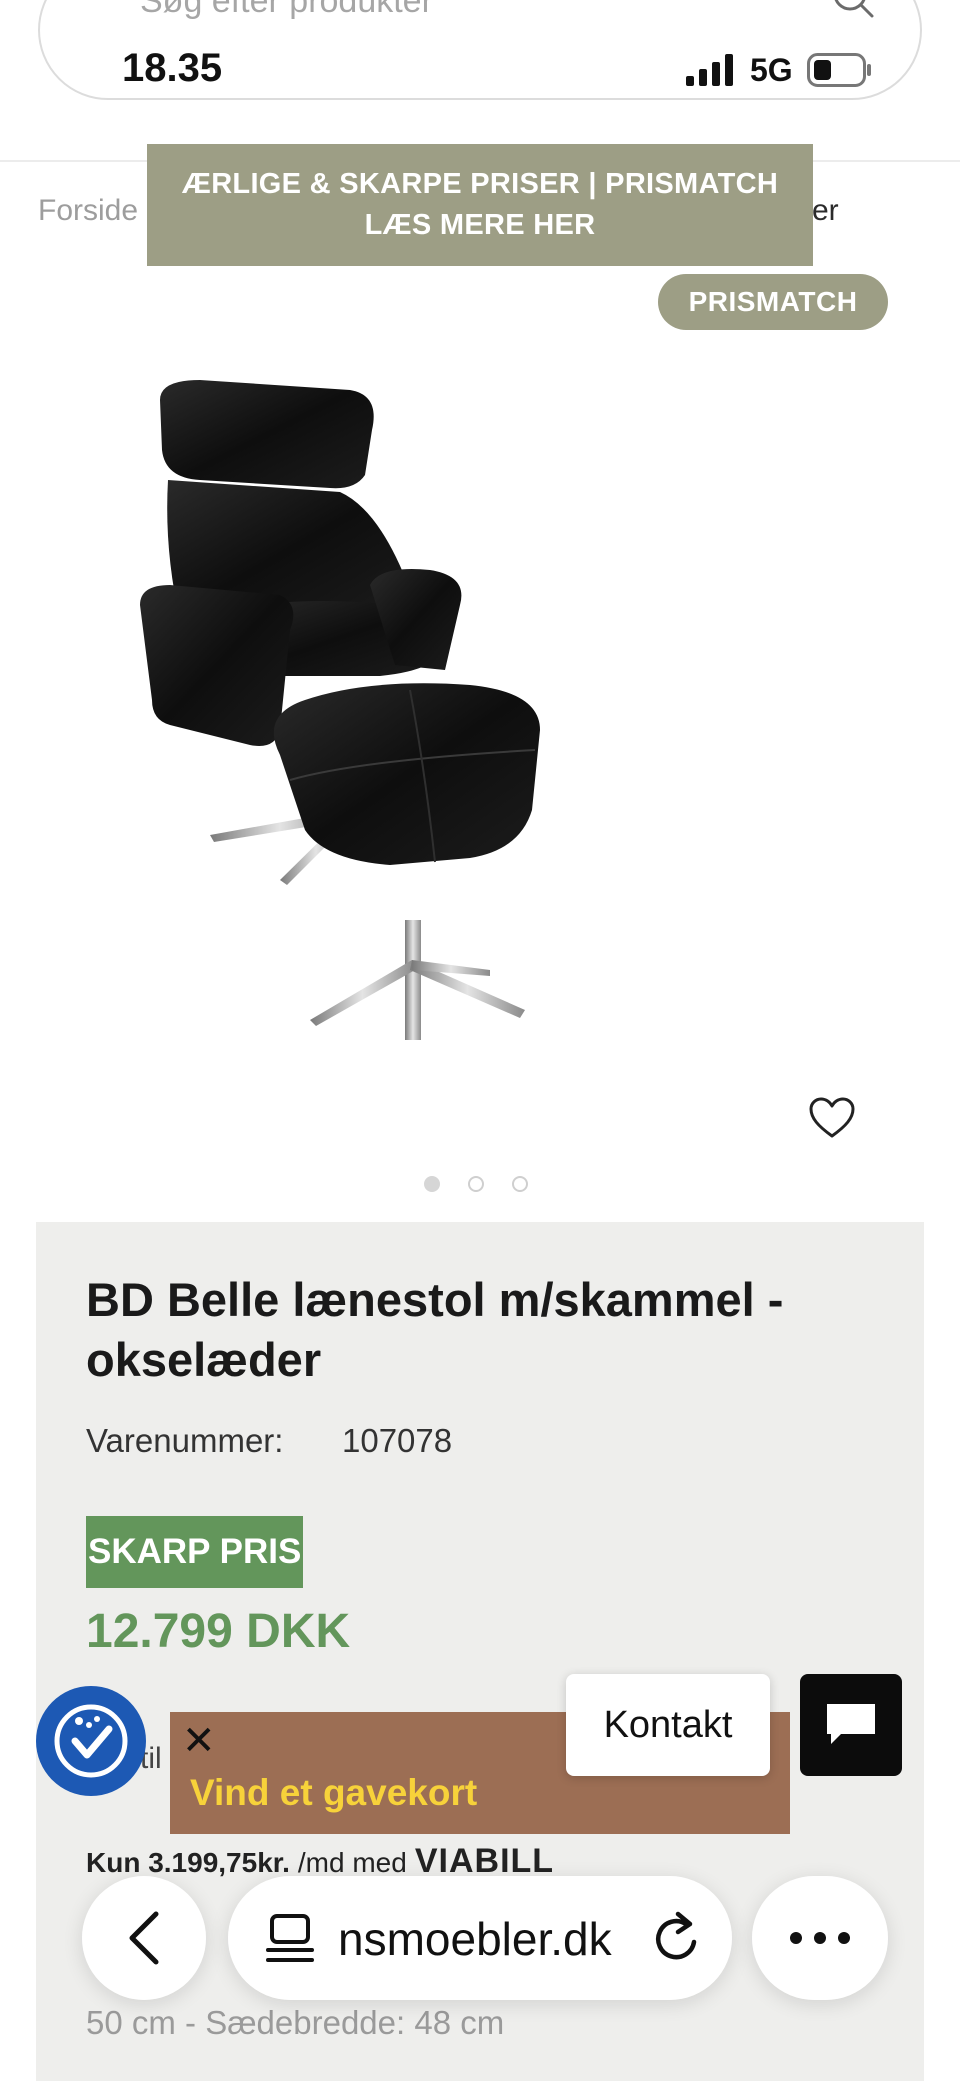 This screenshot has height=2081, width=960. Describe the element at coordinates (397, 1440) in the screenshot. I see `sku-value: 107078` at that location.